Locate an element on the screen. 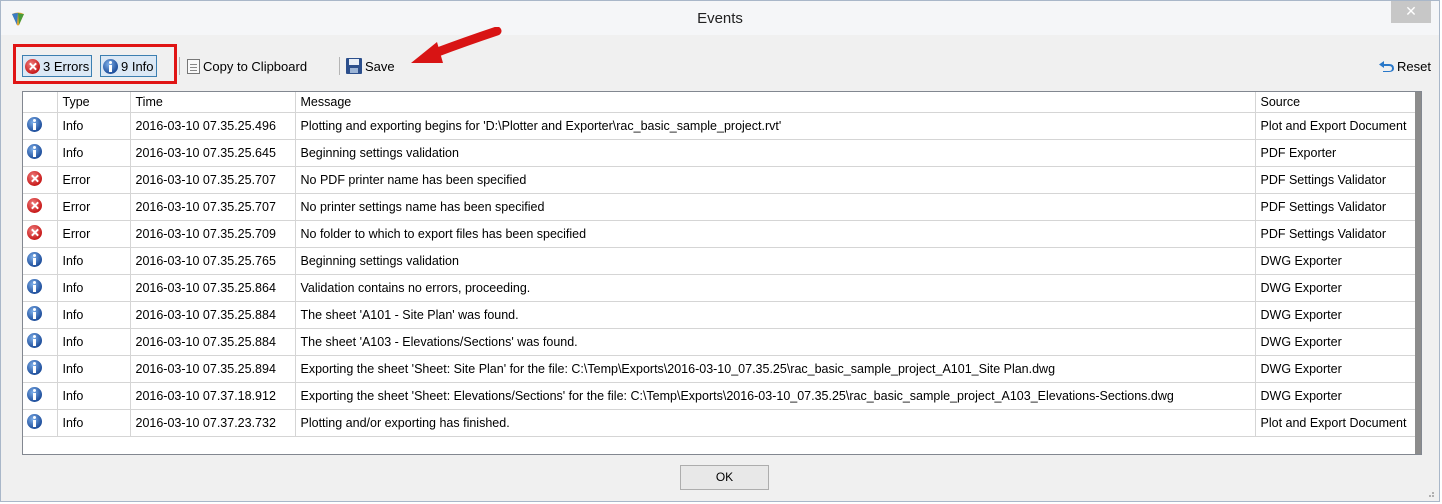 This screenshot has height=504, width=1442. reset-button: Reset is located at coordinates (1404, 66).